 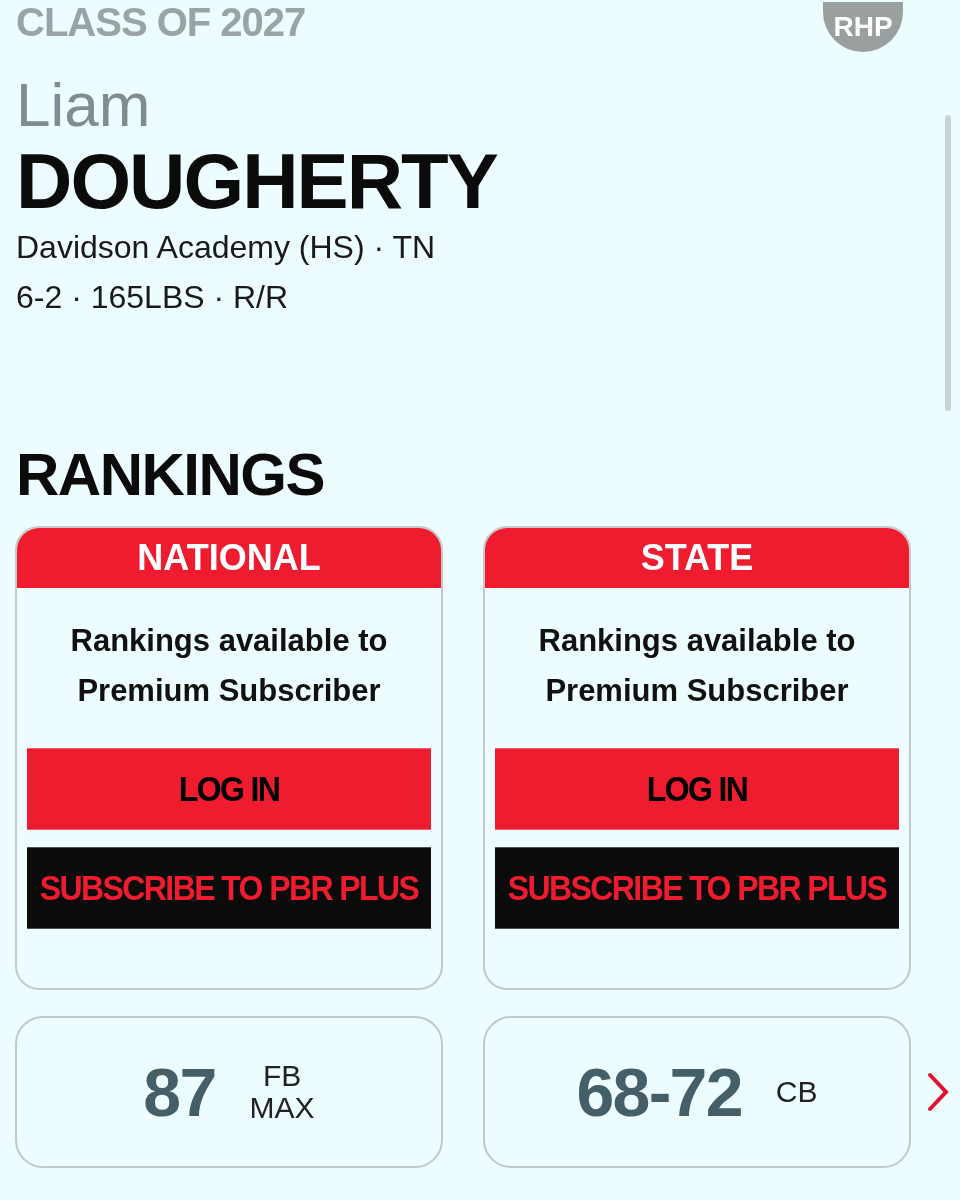 What do you see at coordinates (229, 558) in the screenshot?
I see `card-header: NATIONAL` at bounding box center [229, 558].